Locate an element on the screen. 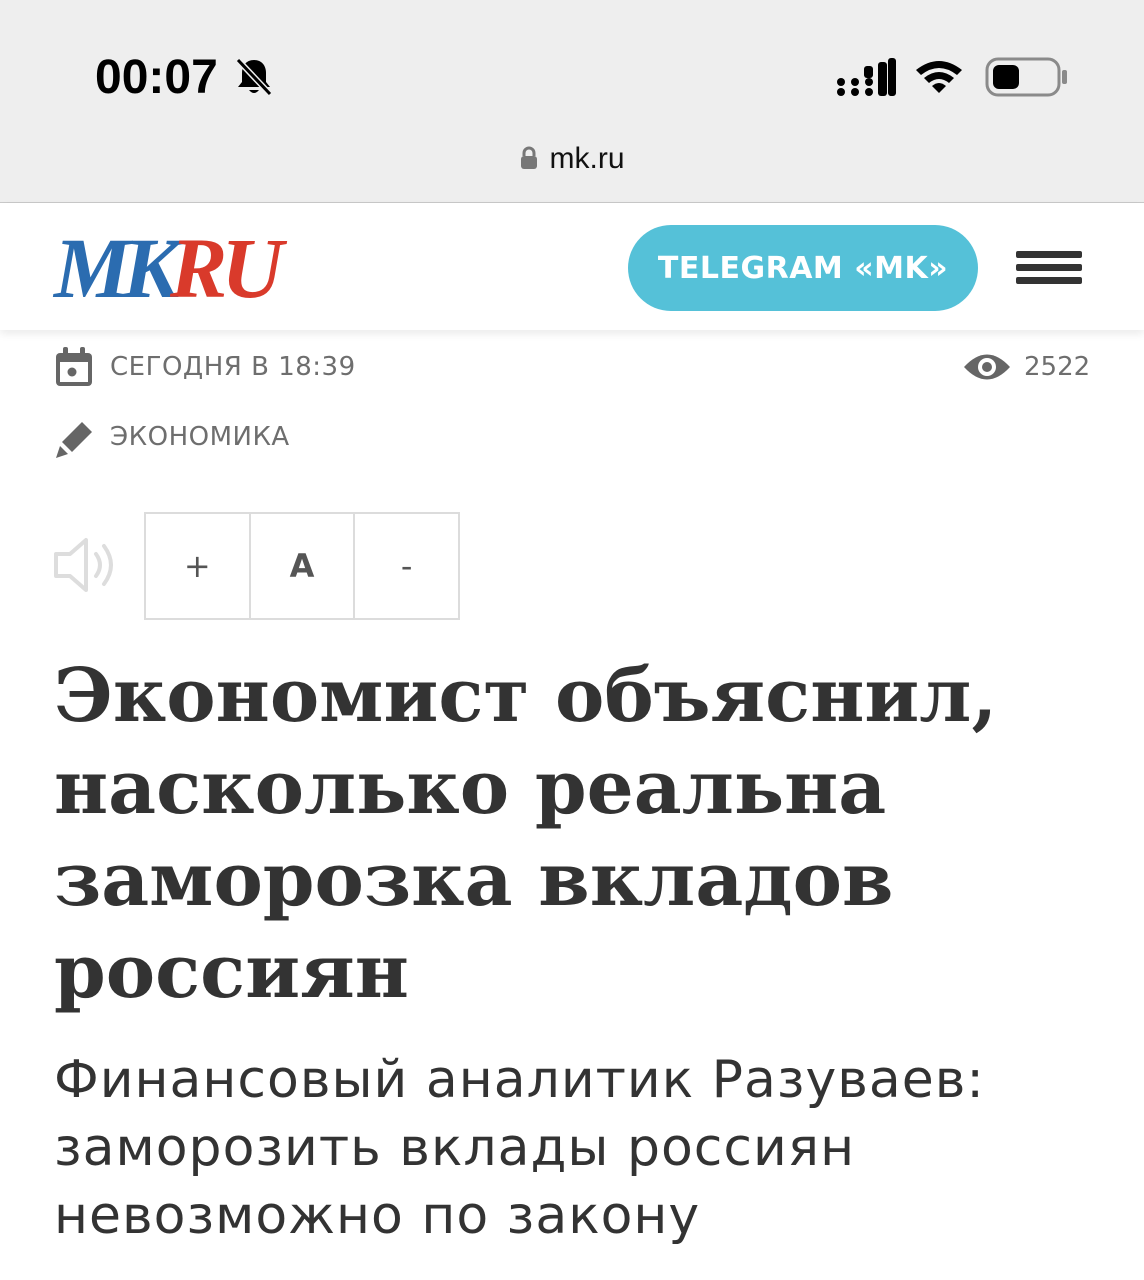 The image size is (1144, 1280). publish-date: СЕГОДНЯ В 18:39 is located at coordinates (233, 367).